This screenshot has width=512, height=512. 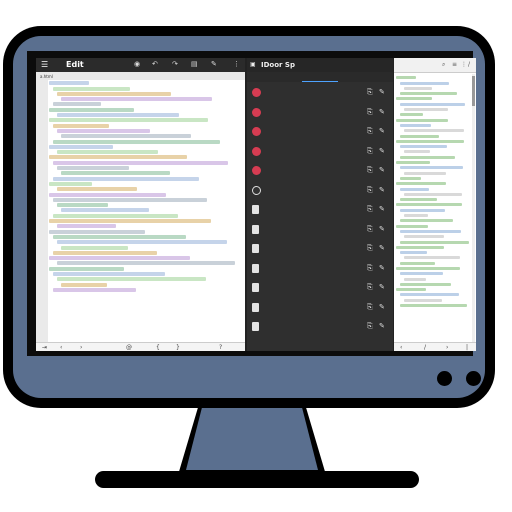 What do you see at coordinates (473, 209) in the screenshot?
I see `scrollbar-track` at bounding box center [473, 209].